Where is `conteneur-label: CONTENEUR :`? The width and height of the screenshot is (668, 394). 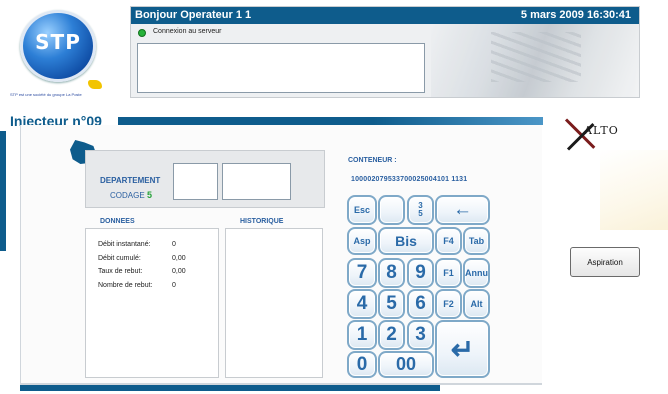 conteneur-label: CONTENEUR : is located at coordinates (372, 160).